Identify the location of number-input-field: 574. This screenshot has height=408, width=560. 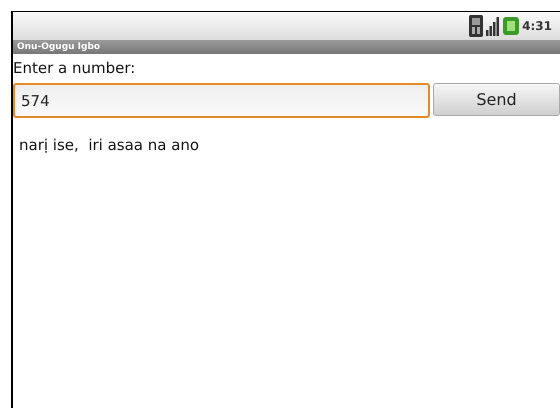
(221, 100).